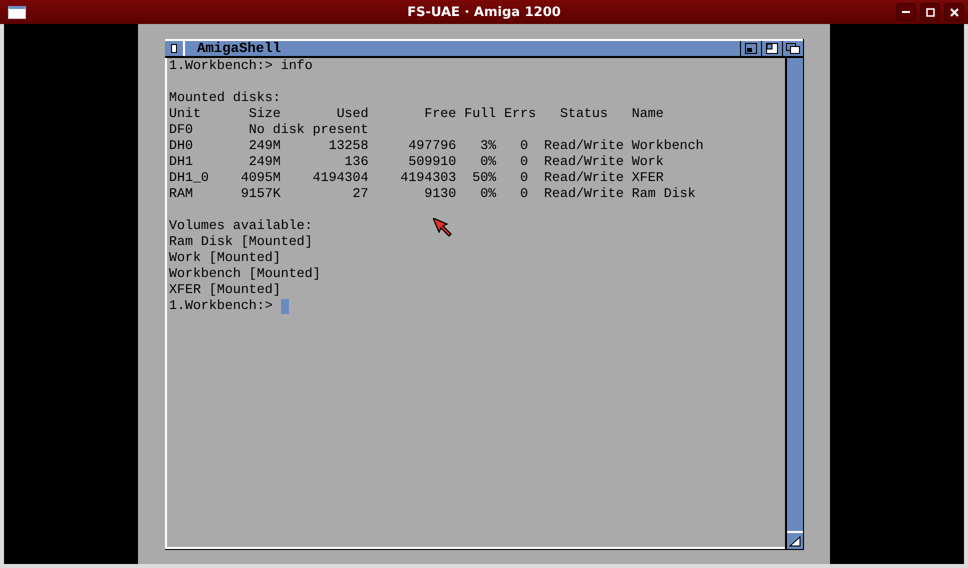  I want to click on shell-title: AmigaShell, so click(239, 48).